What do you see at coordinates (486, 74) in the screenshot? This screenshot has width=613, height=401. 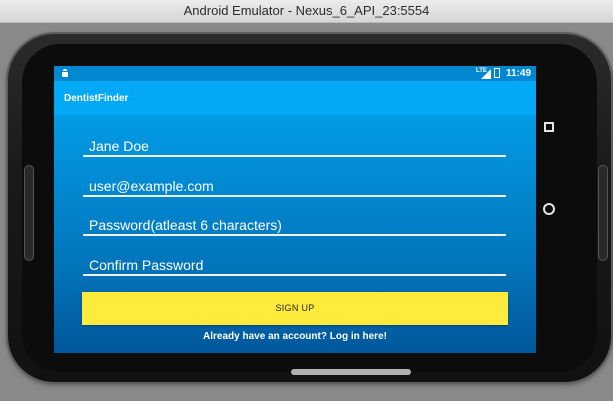 I see `signal-icon` at bounding box center [486, 74].